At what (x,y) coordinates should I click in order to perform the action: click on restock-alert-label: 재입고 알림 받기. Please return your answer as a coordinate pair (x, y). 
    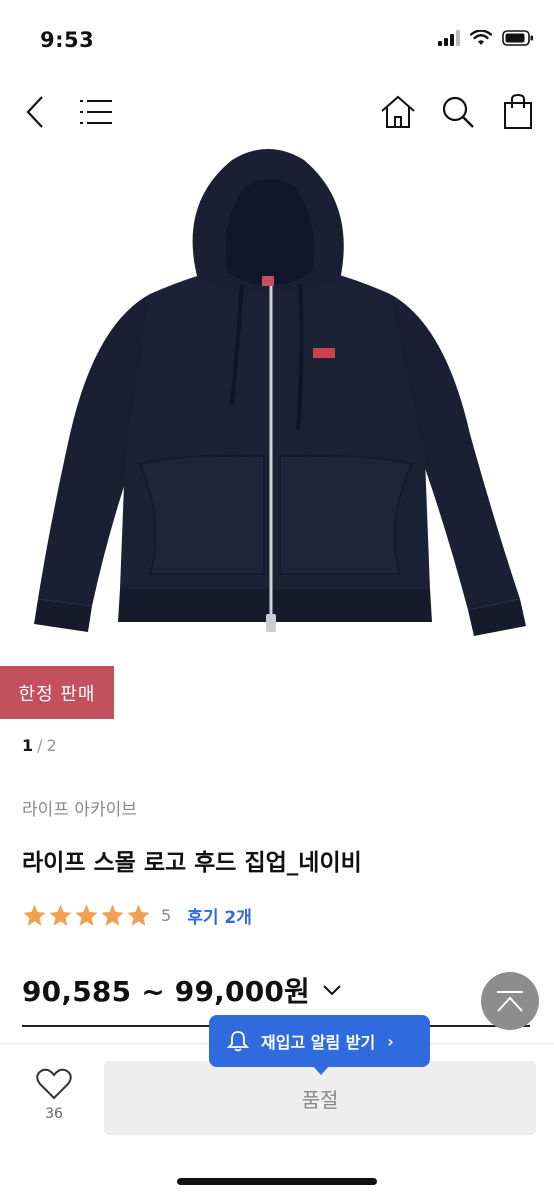
    Looking at the image, I should click on (318, 1042).